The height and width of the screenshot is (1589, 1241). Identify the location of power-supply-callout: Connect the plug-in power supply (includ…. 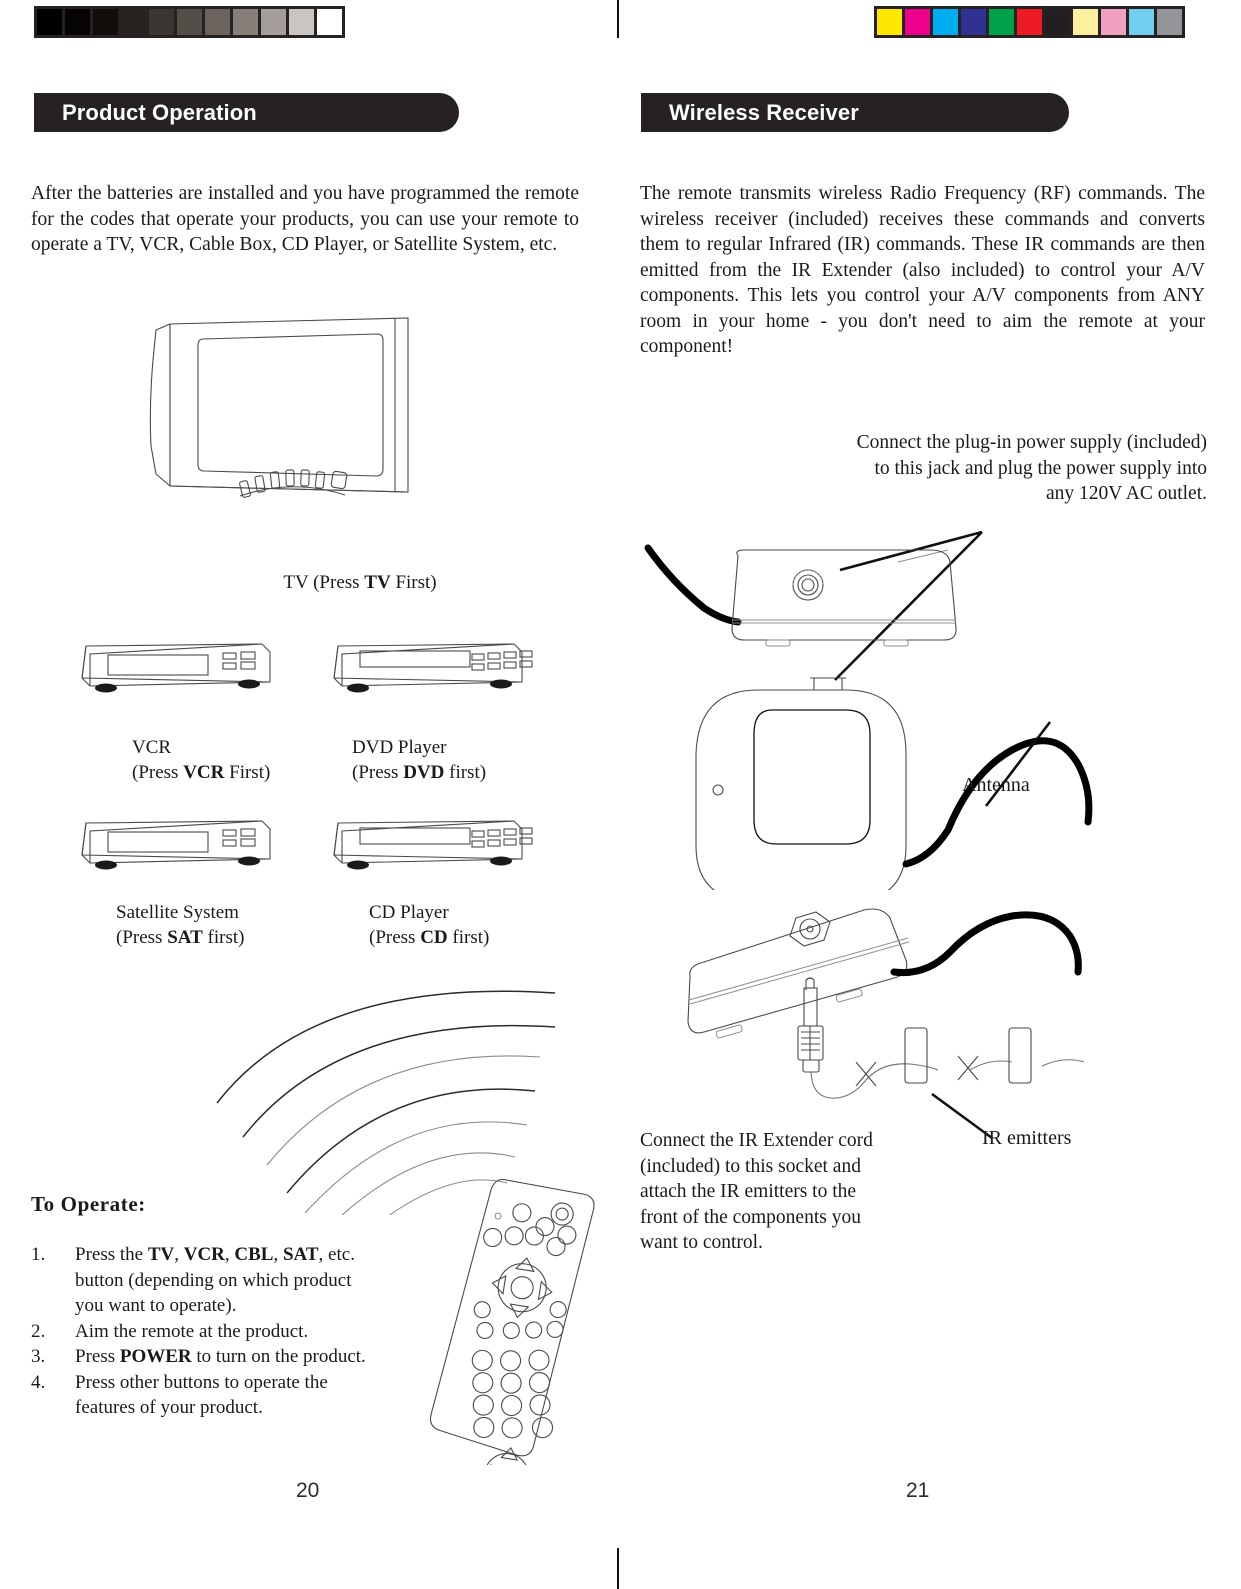
(1031, 468).